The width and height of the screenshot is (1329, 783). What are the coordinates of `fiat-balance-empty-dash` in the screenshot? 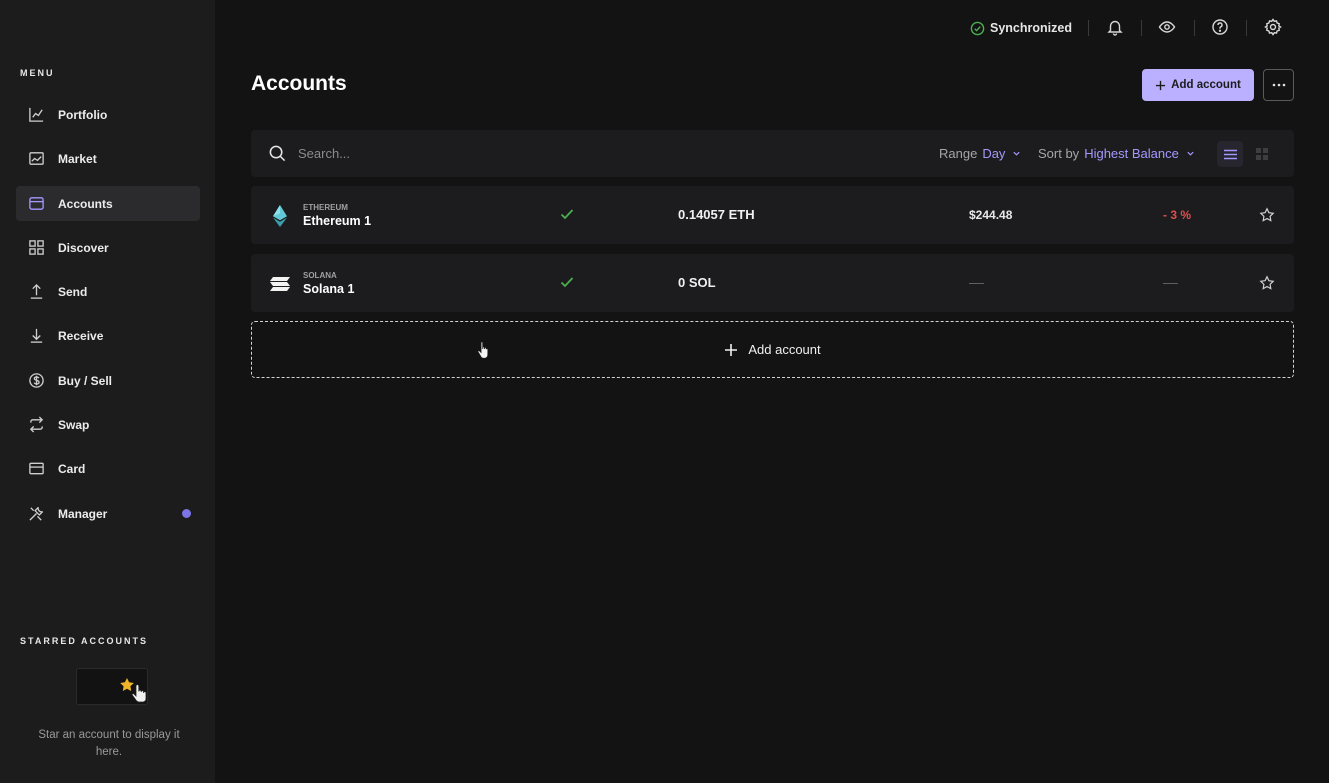 It's located at (976, 283).